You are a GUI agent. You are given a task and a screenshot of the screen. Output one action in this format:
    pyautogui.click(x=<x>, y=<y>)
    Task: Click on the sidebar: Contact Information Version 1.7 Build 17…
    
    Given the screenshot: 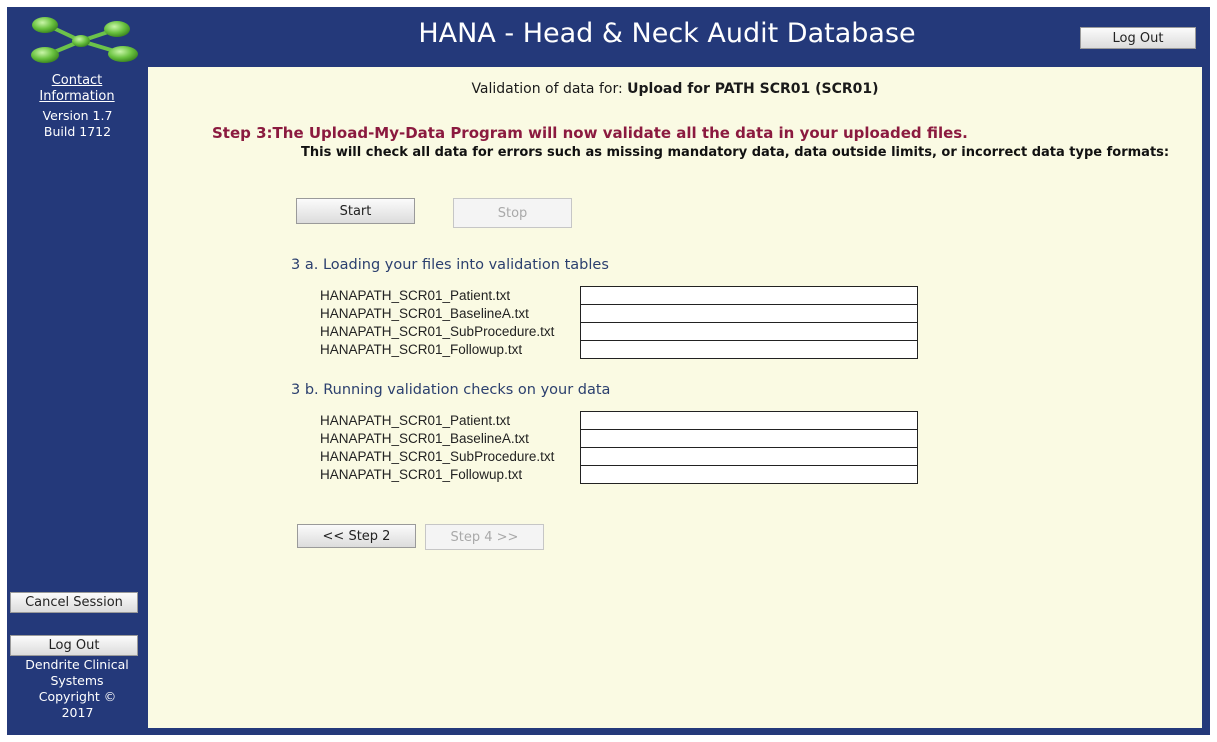 What is the action you would take?
    pyautogui.click(x=77, y=401)
    